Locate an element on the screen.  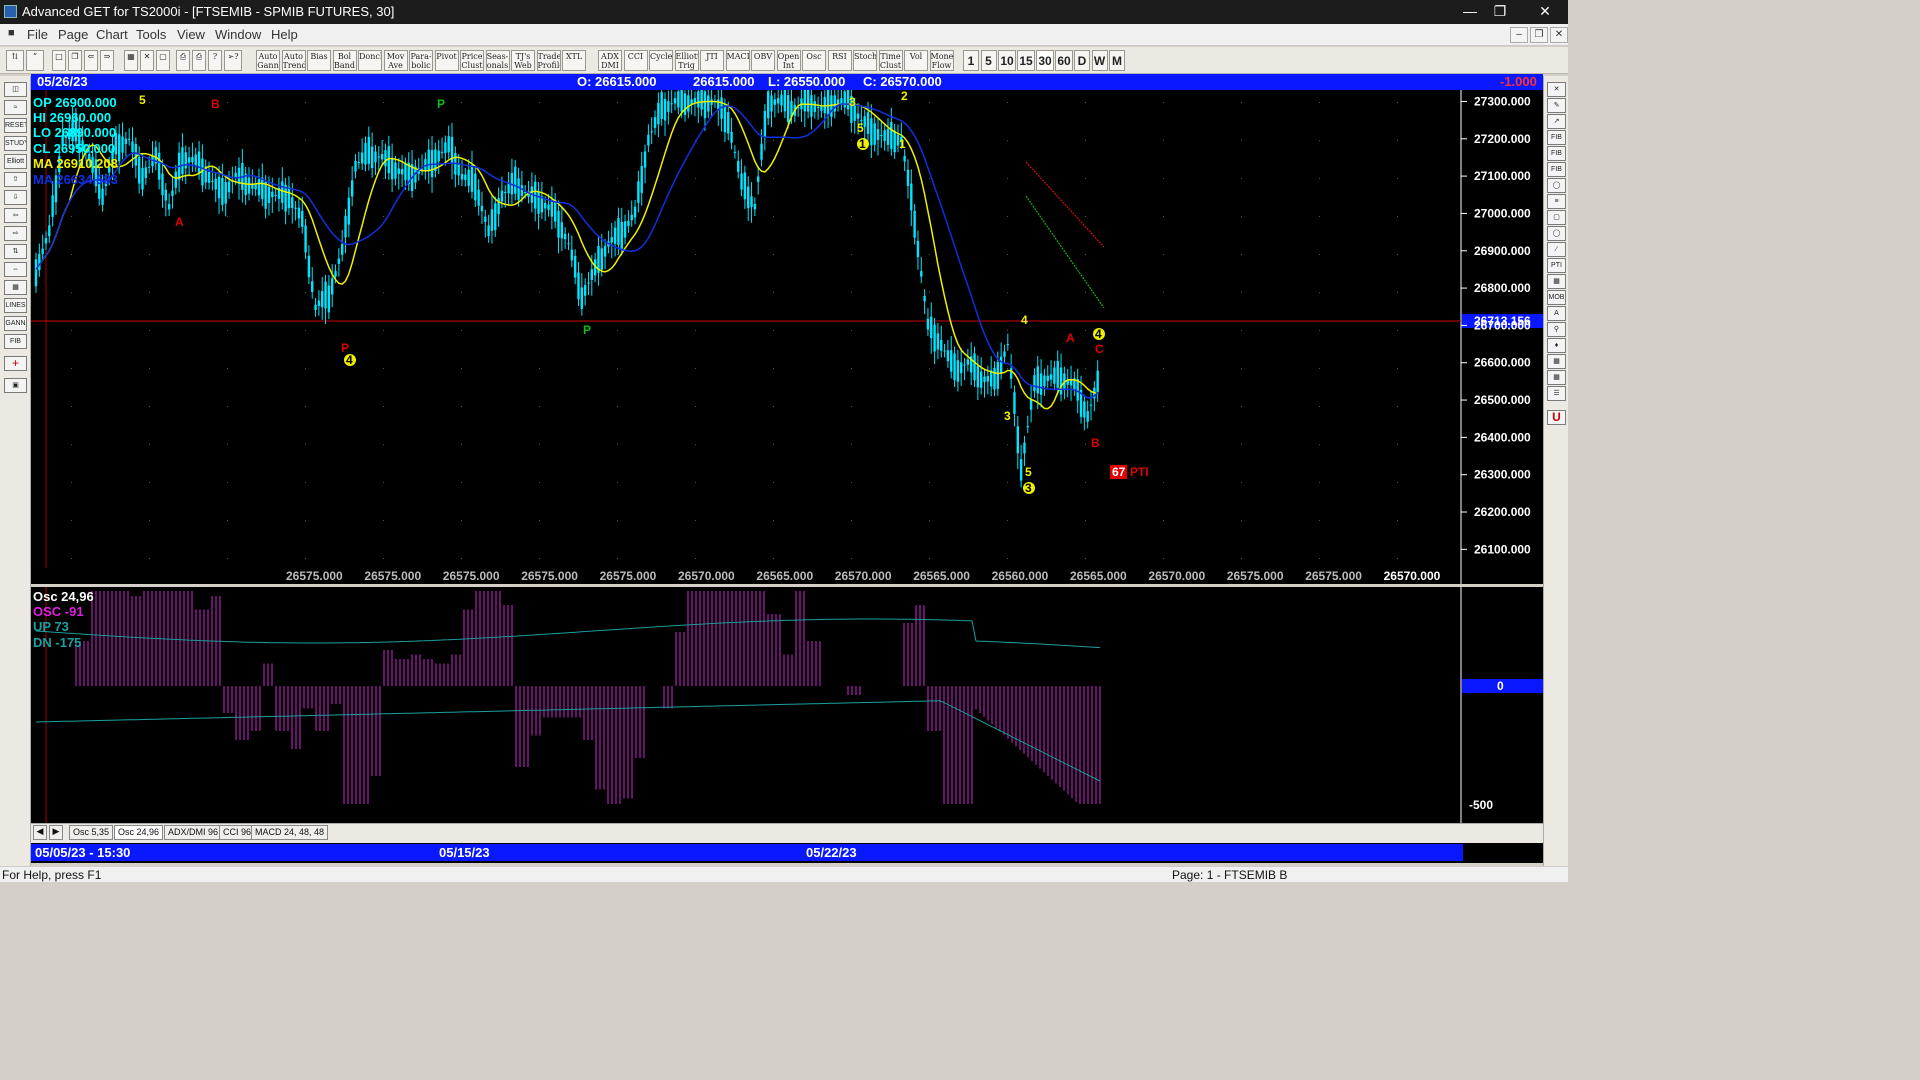
fib-ext-icon: FIB is located at coordinates (1556, 153).